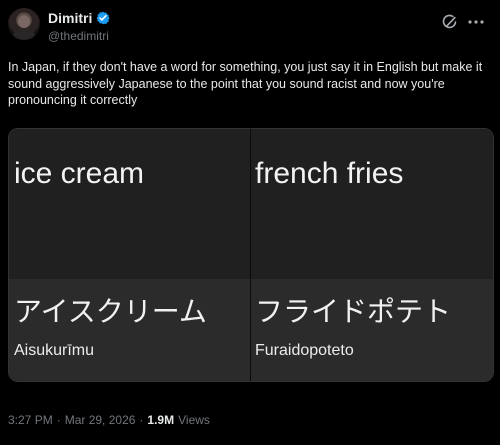 The image size is (500, 445). I want to click on views-count: 1.9M, so click(161, 420).